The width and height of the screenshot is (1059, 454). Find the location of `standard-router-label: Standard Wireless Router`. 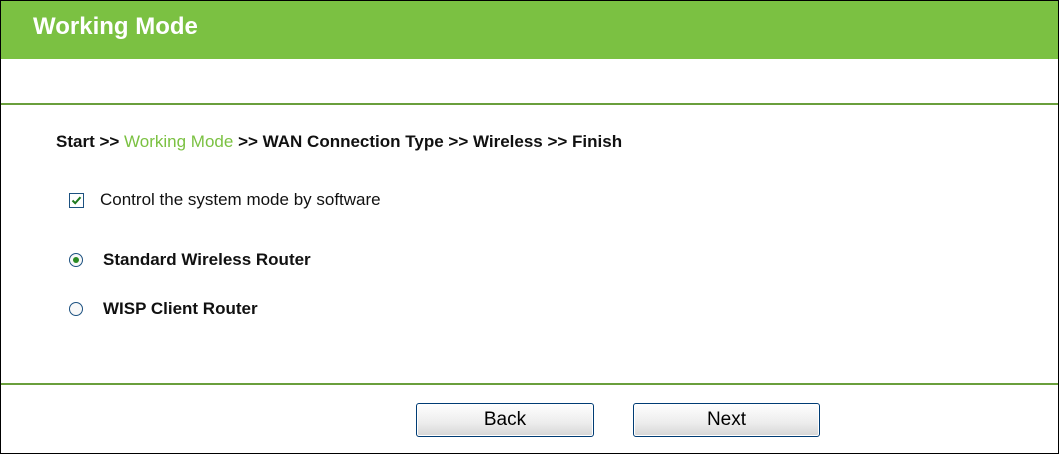

standard-router-label: Standard Wireless Router is located at coordinates (207, 259).